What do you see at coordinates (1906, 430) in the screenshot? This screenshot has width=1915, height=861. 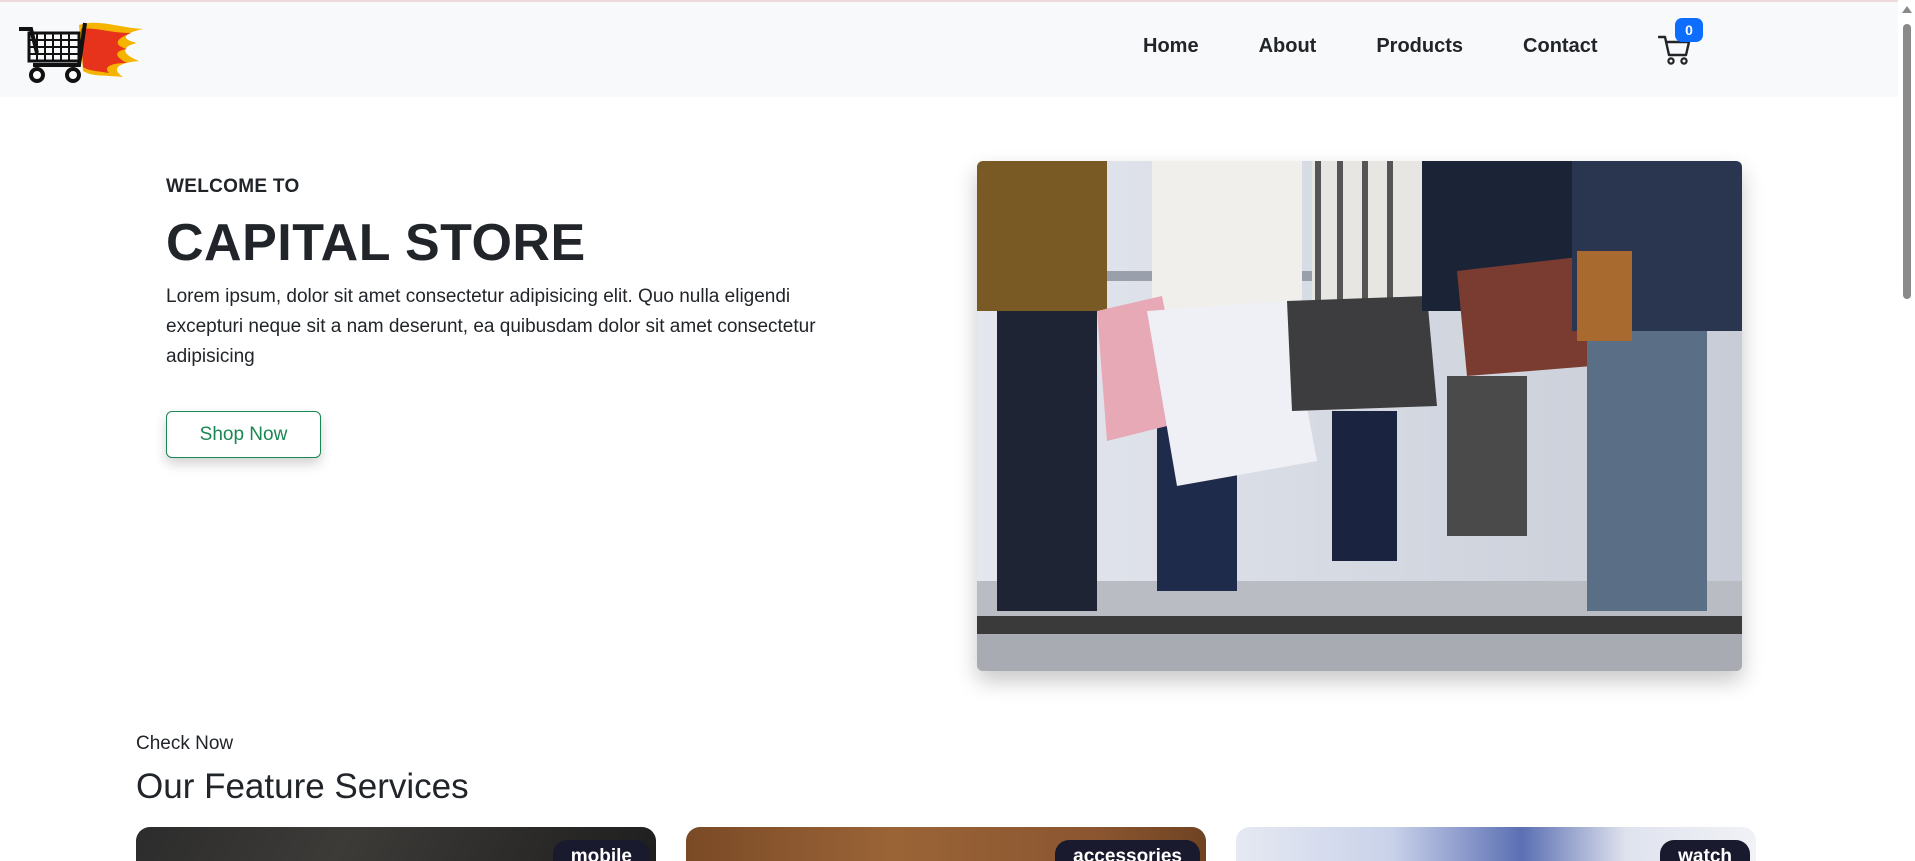 I see `page-scrollbar` at bounding box center [1906, 430].